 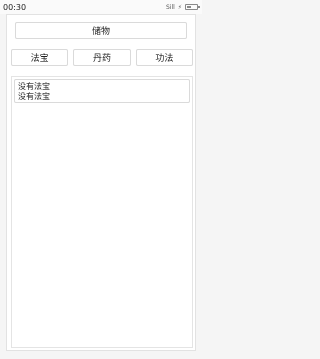 I want to click on status-icons: Sill ⚡, so click(x=182, y=7).